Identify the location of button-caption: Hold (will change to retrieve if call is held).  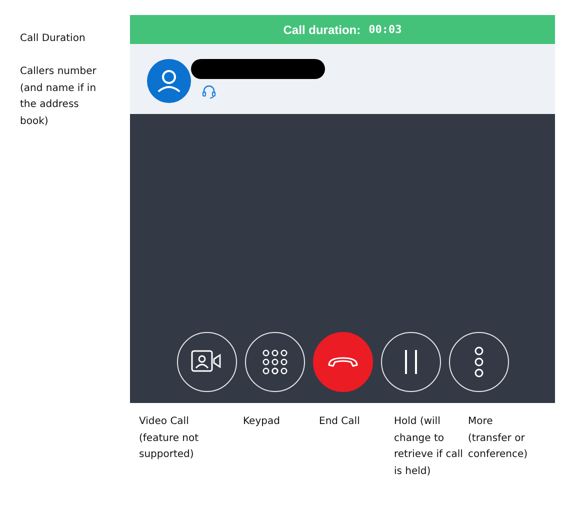
(429, 446).